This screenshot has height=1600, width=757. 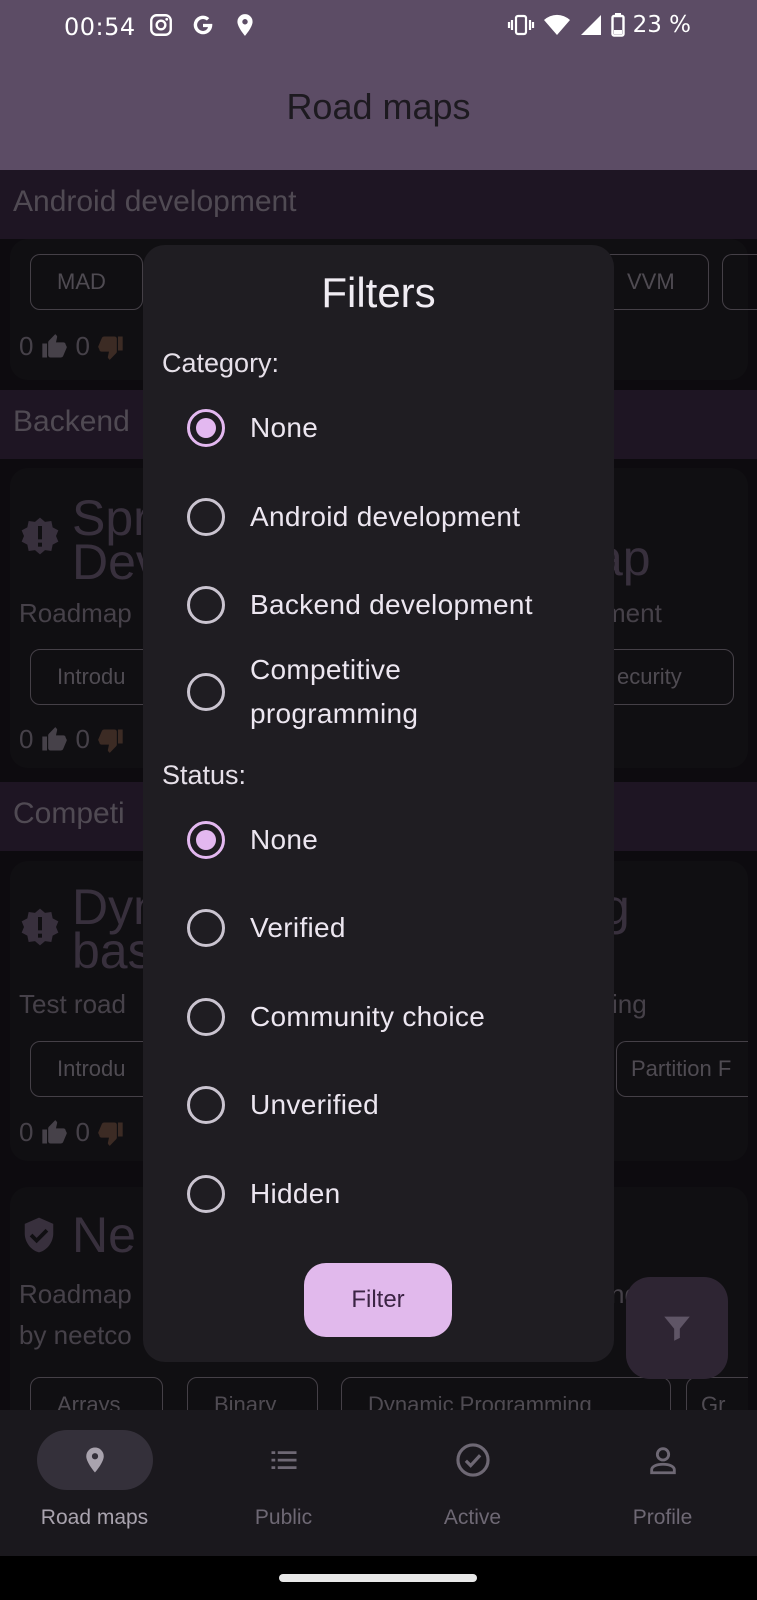 I want to click on gesture-area, so click(x=378, y=1578).